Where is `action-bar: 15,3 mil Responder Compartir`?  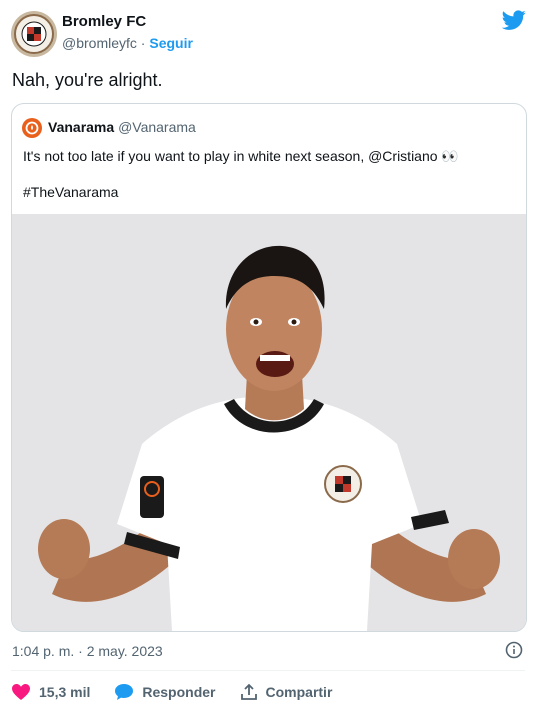 action-bar: 15,3 mil Responder Compartir is located at coordinates (183, 692).